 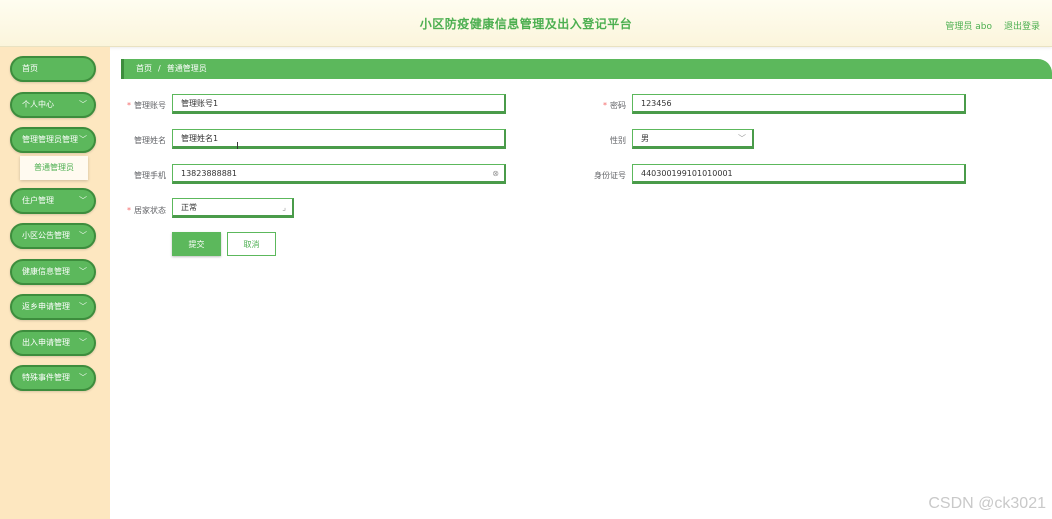 I want to click on sidebar-item-admin-management: 管理管理员管理 ﹀, so click(x=53, y=140).